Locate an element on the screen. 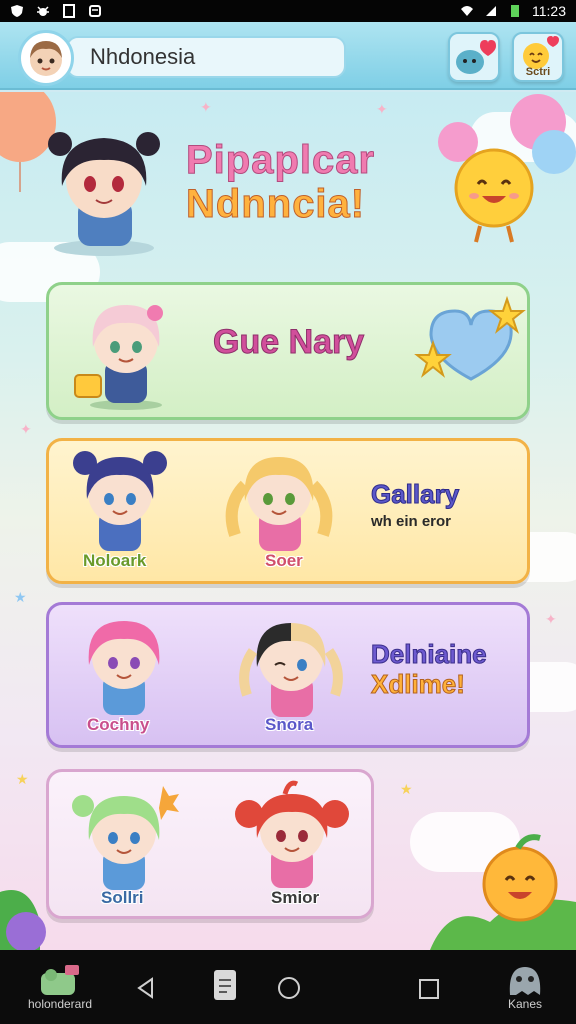 Image resolution: width=576 pixels, height=1024 pixels. status-time: 11:23 is located at coordinates (549, 11).